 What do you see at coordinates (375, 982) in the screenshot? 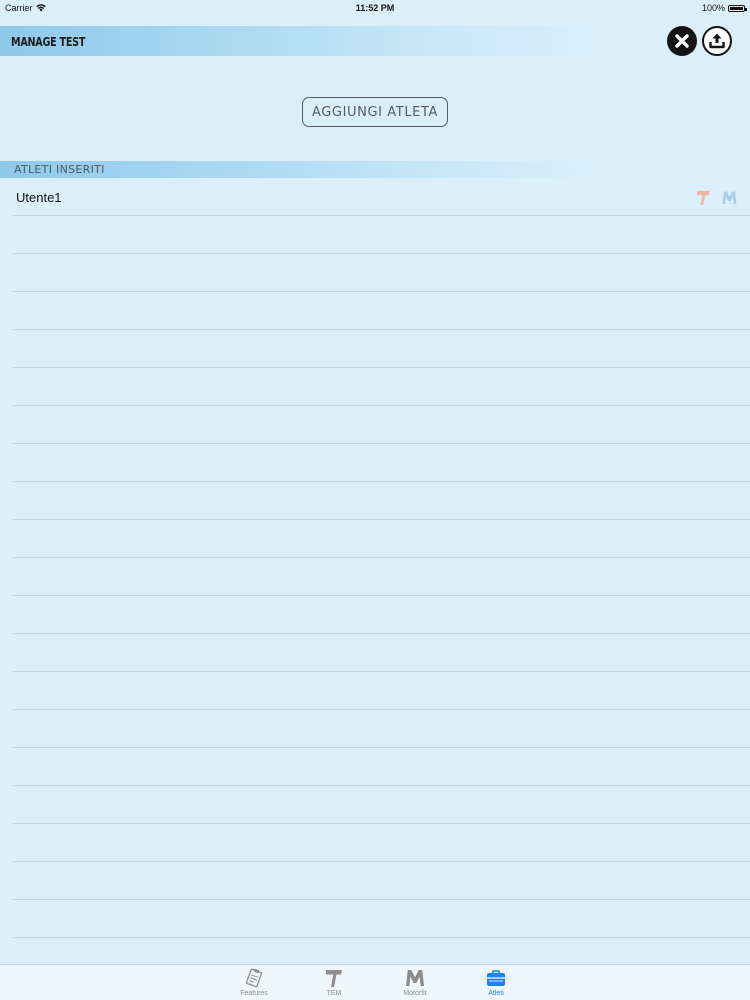
I see `tab-bar: Features TEM Motorfit Atleti` at bounding box center [375, 982].